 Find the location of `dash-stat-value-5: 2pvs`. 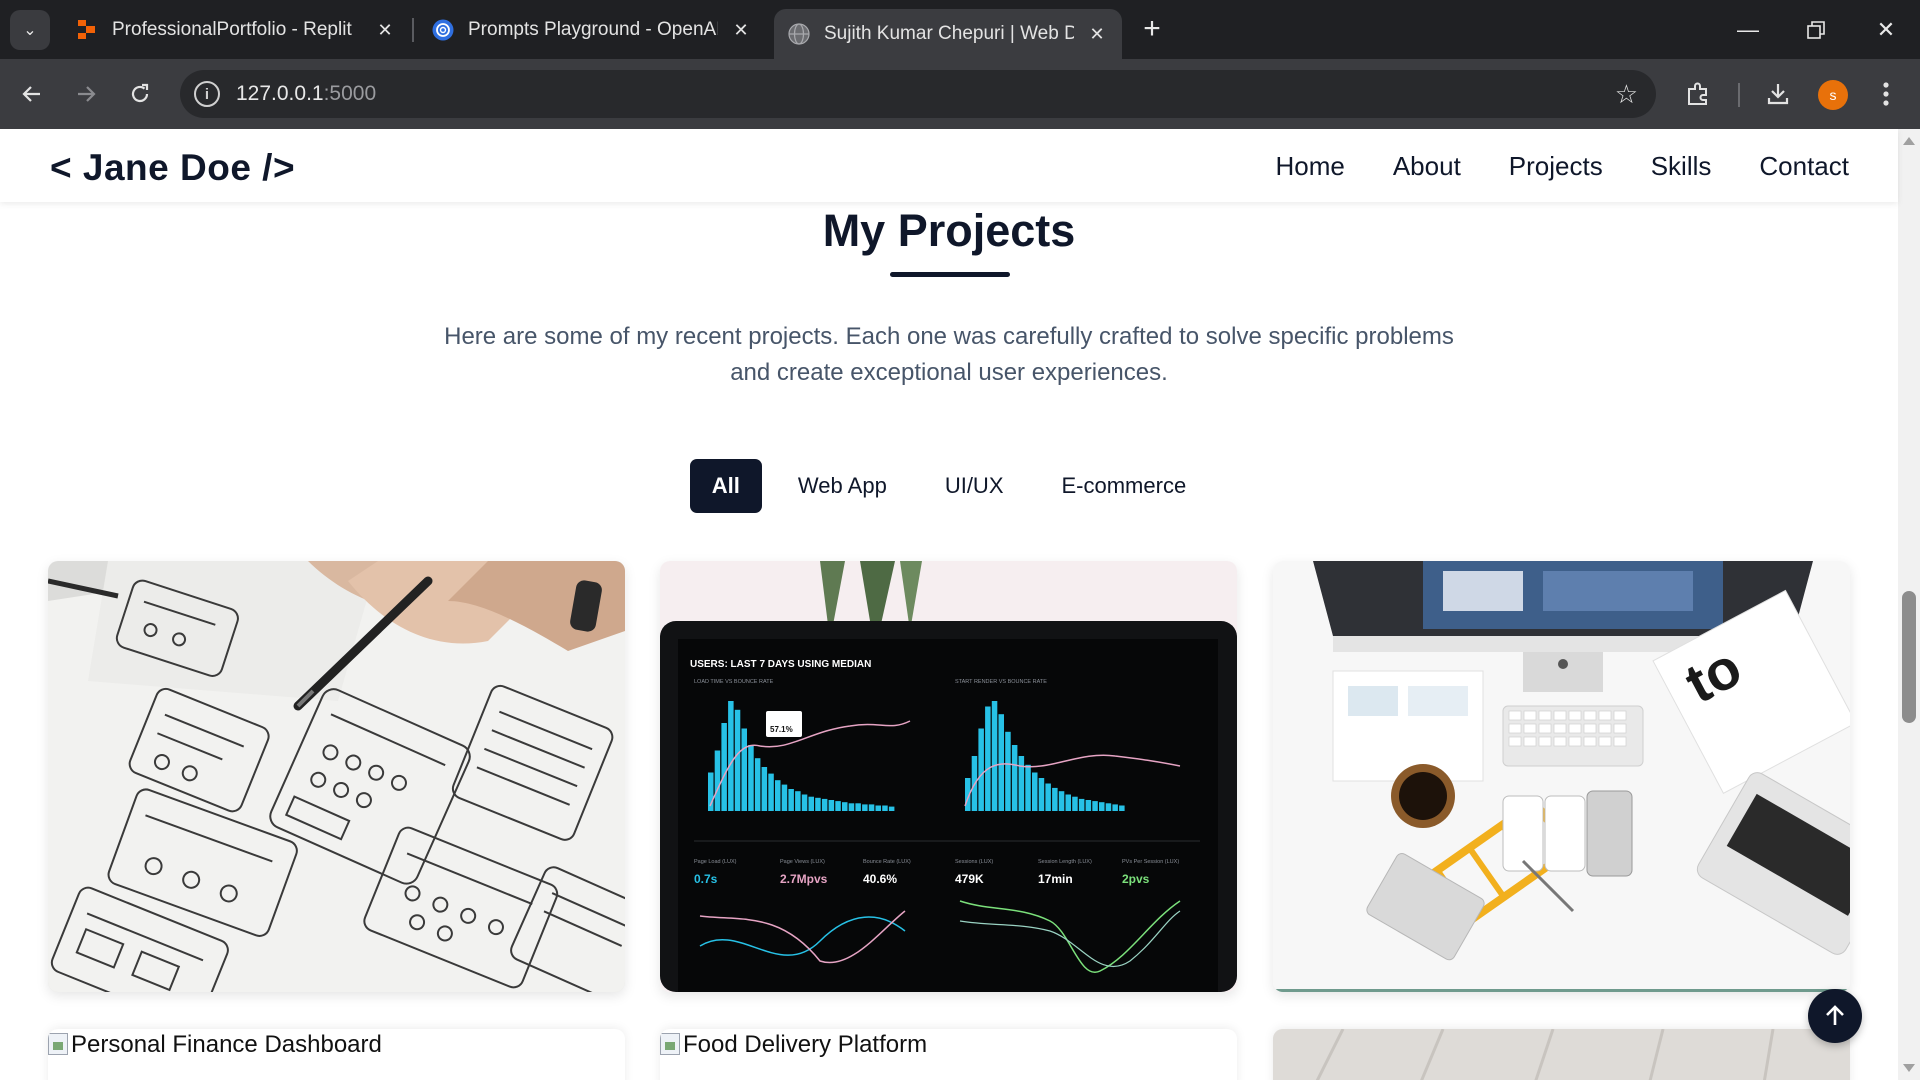

dash-stat-value-5: 2pvs is located at coordinates (1136, 879).